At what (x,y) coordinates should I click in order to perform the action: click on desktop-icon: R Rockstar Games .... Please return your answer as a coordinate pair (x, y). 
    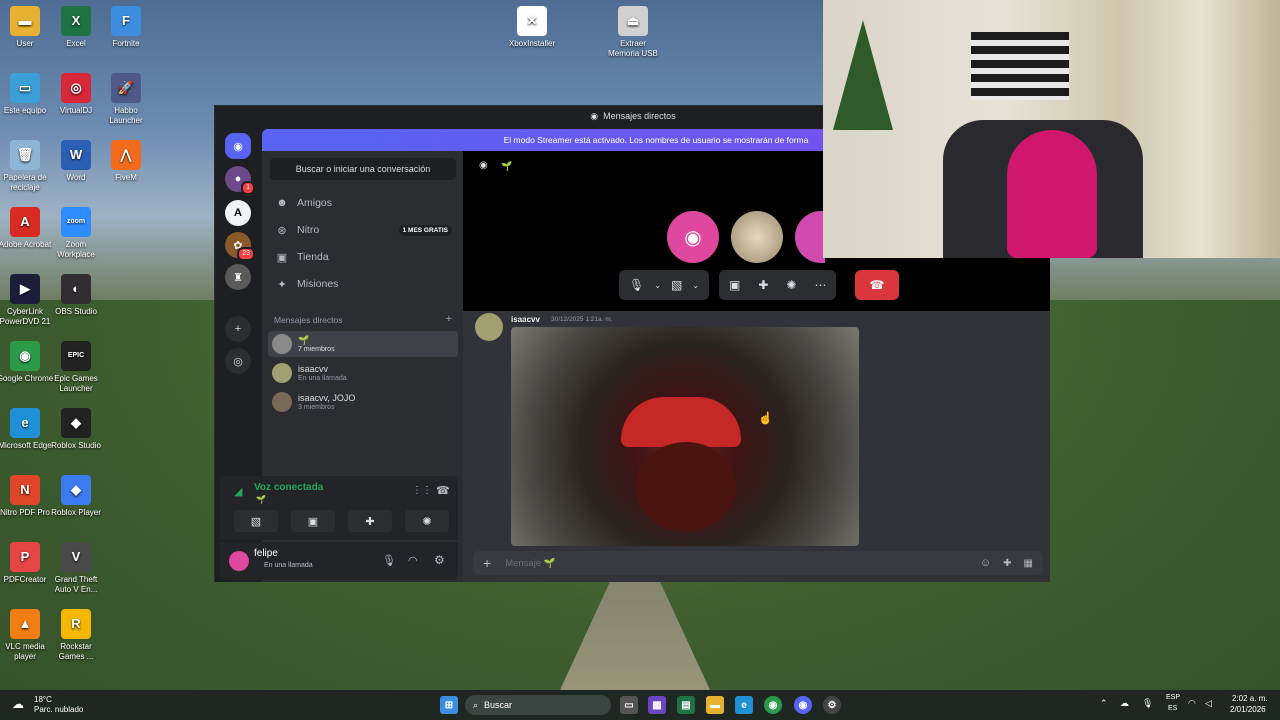
    Looking at the image, I should click on (76, 635).